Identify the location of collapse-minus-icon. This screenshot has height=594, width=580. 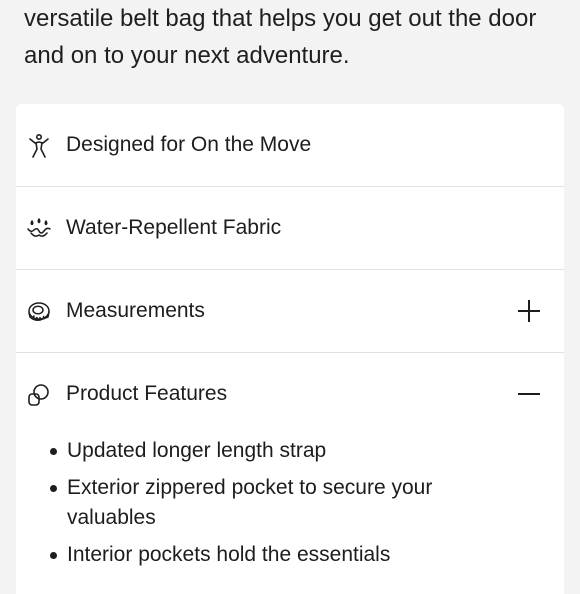
(529, 394).